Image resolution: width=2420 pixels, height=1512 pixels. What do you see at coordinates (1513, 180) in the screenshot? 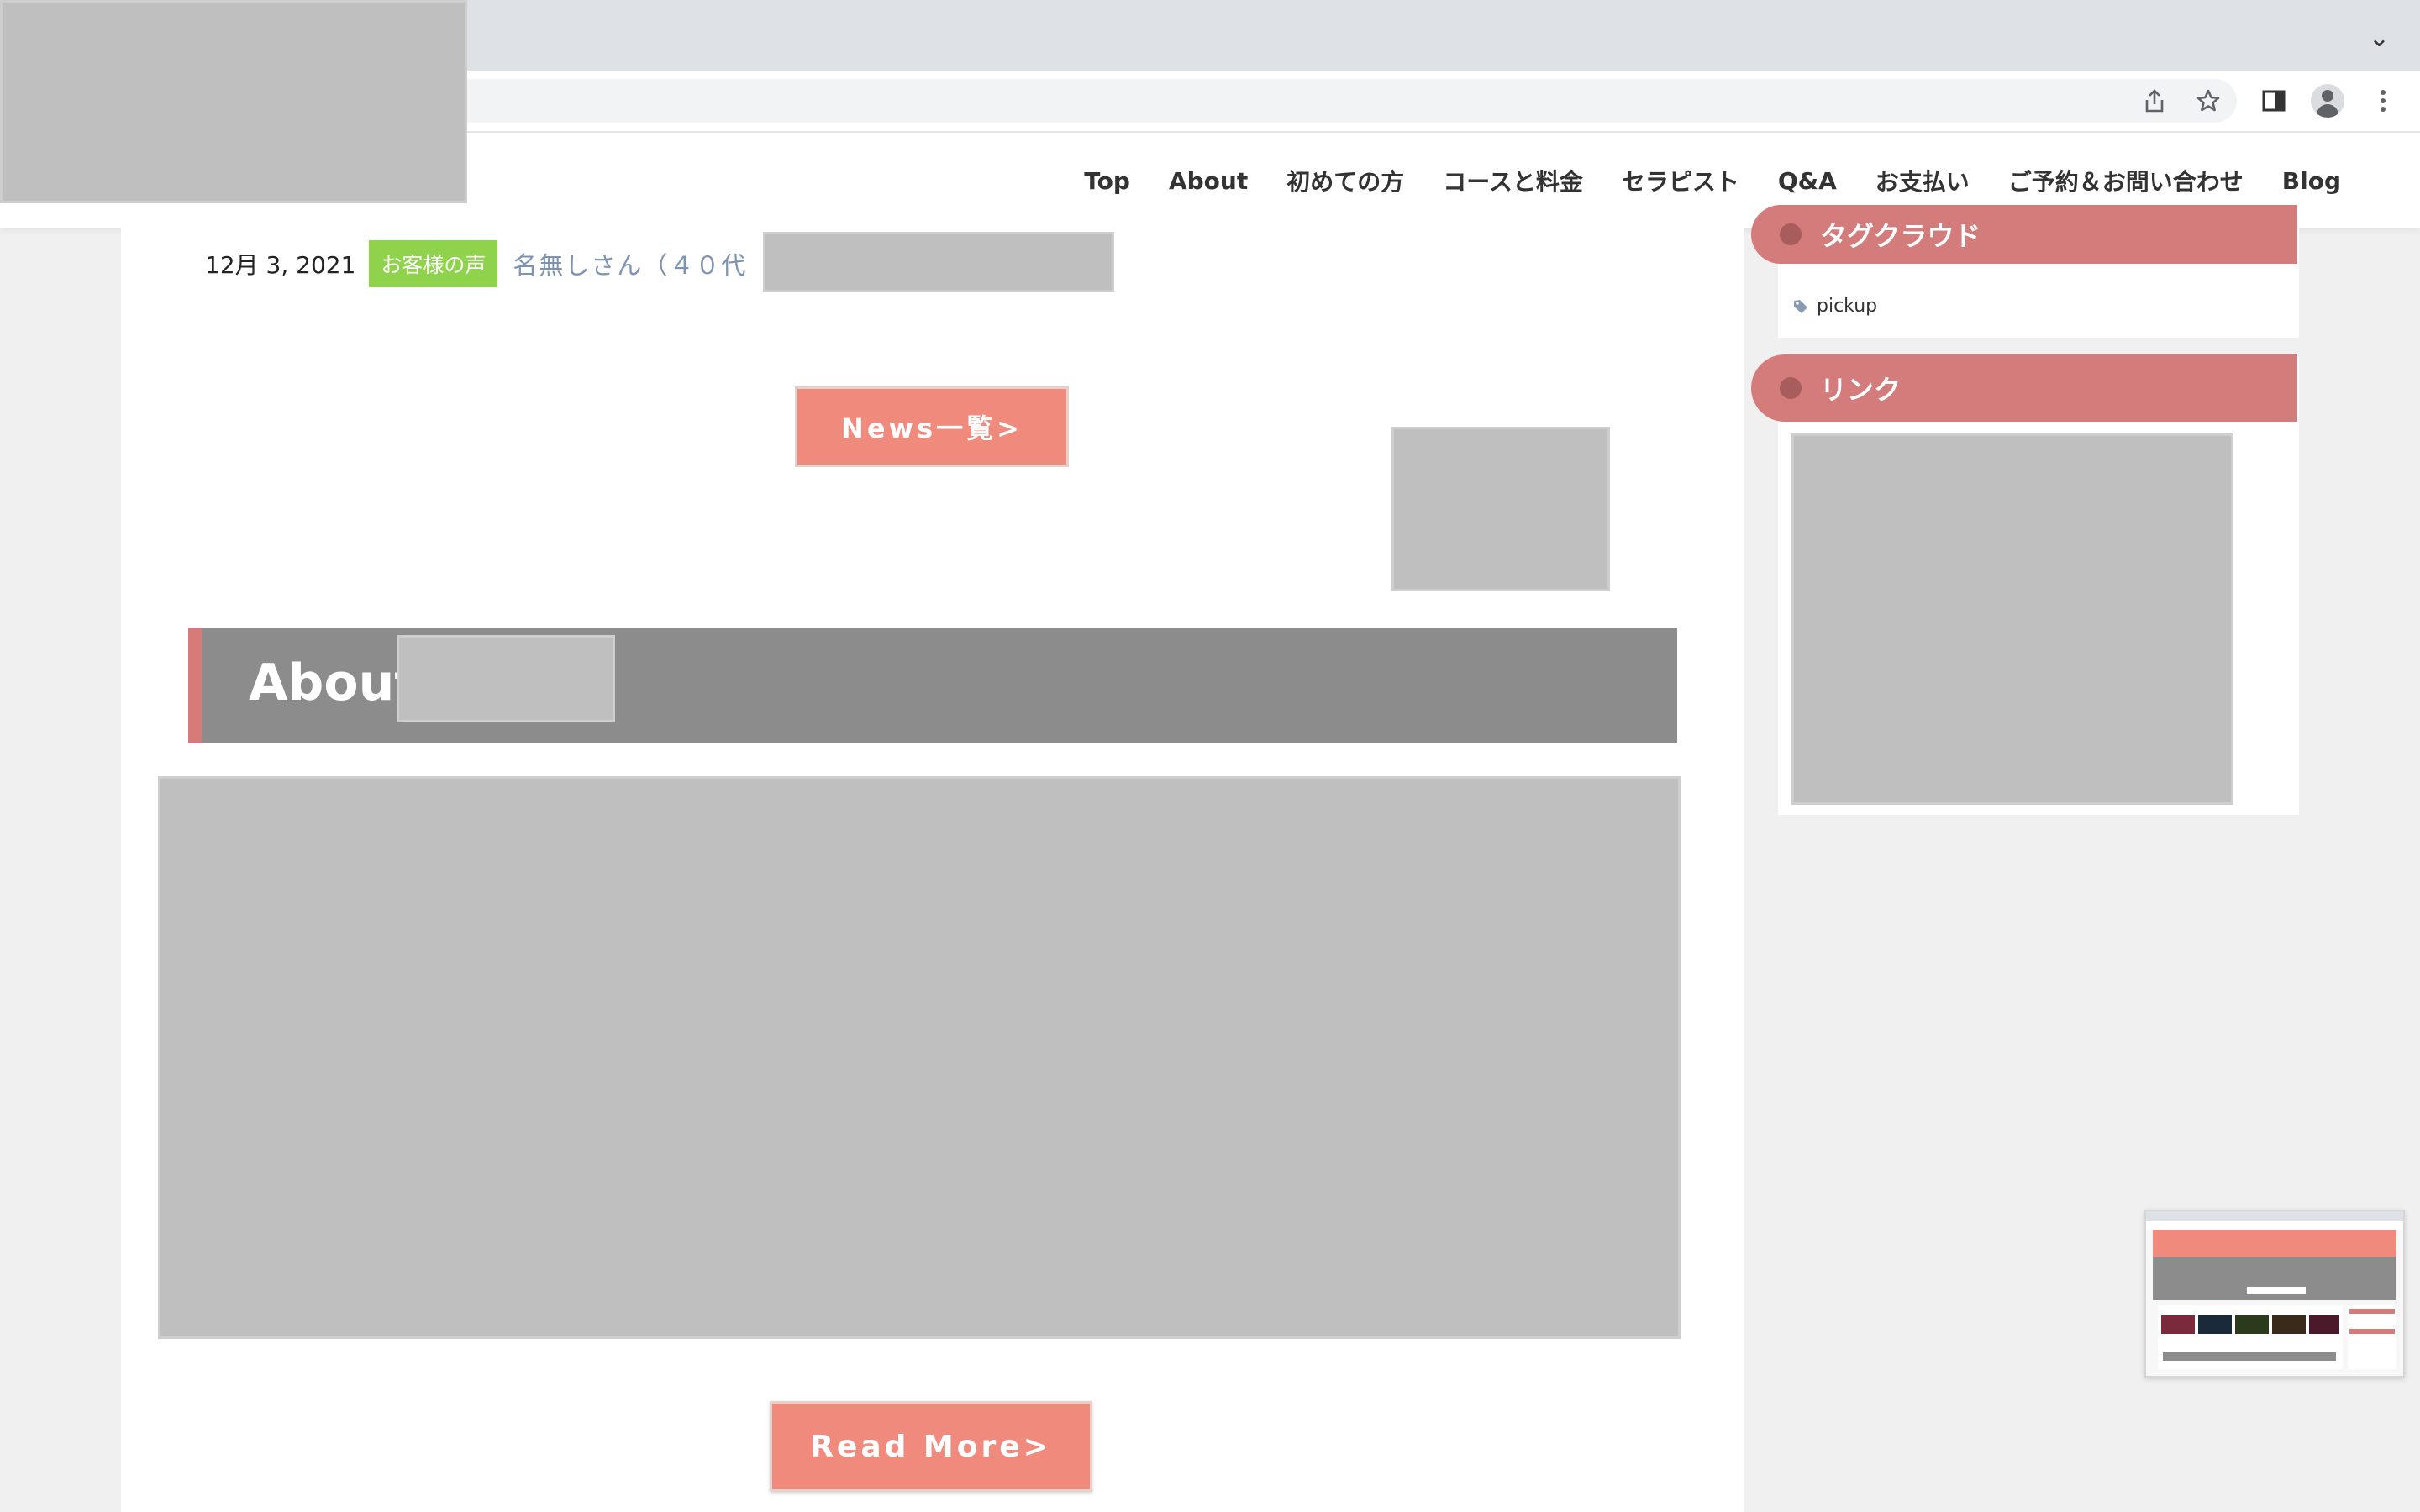
I see `nav-item-courses: コースと料金` at bounding box center [1513, 180].